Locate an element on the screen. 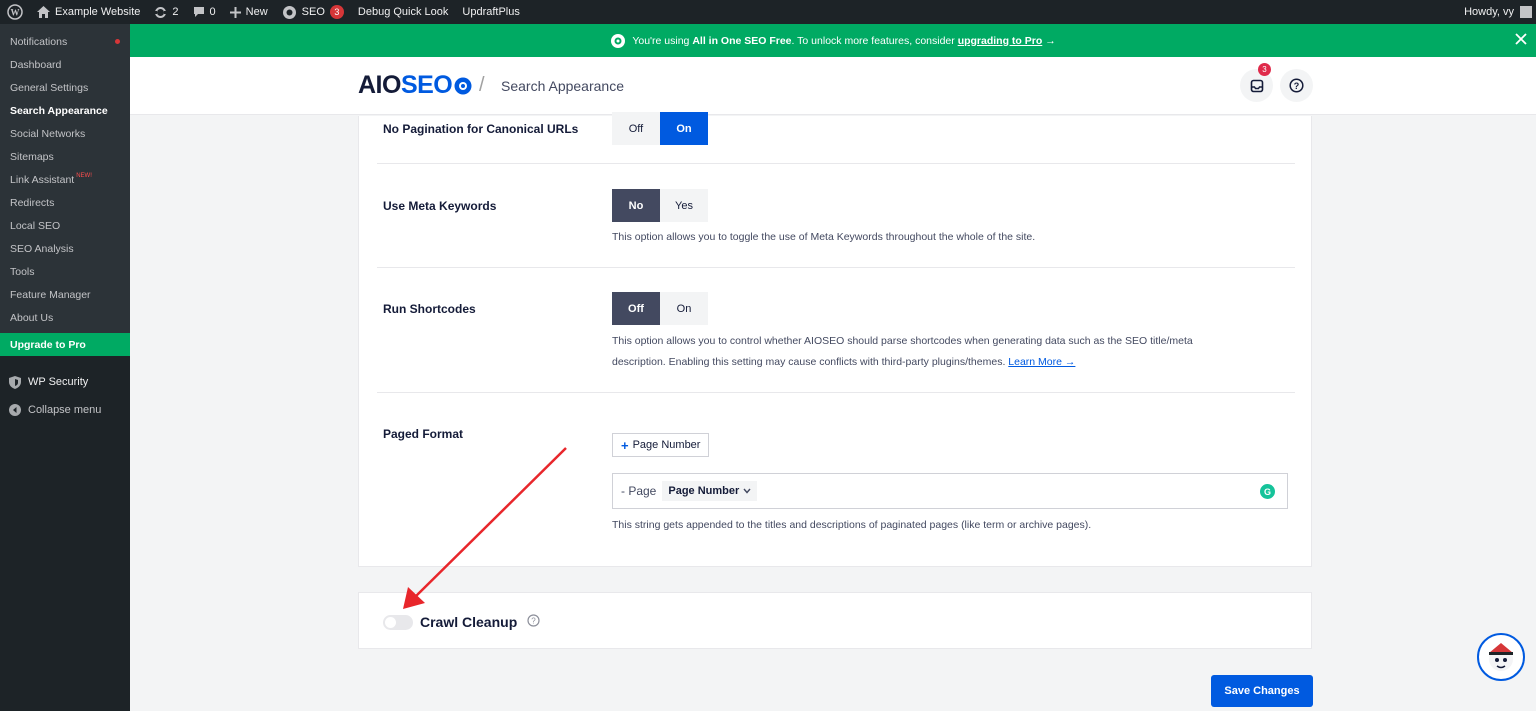 Image resolution: width=1536 pixels, height=711 pixels. wordpress-icon: W is located at coordinates (15, 12).